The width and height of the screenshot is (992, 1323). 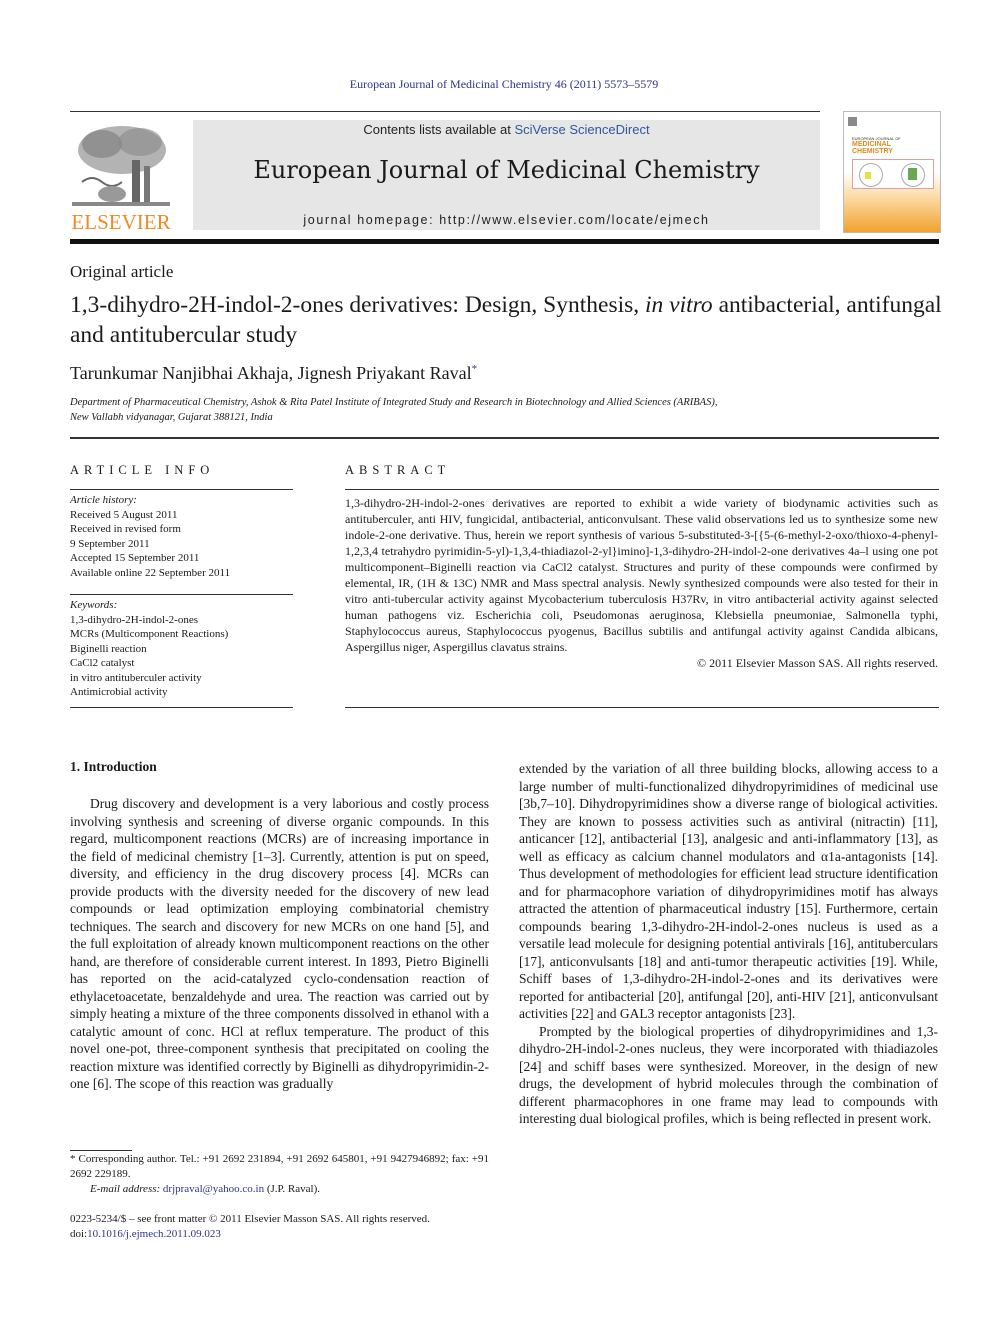 I want to click on cover-title: MEDICINAL CHEMISTRY, so click(x=872, y=148).